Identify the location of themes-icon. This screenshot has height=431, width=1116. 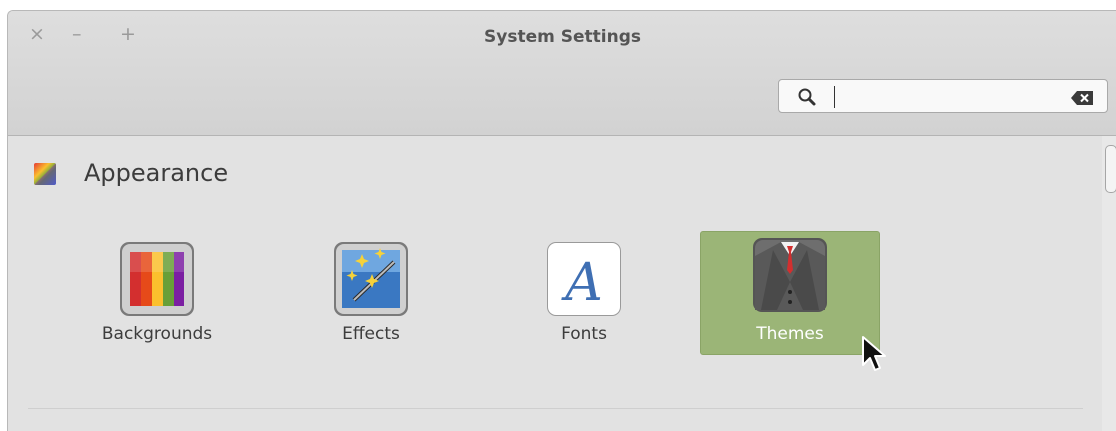
(790, 275).